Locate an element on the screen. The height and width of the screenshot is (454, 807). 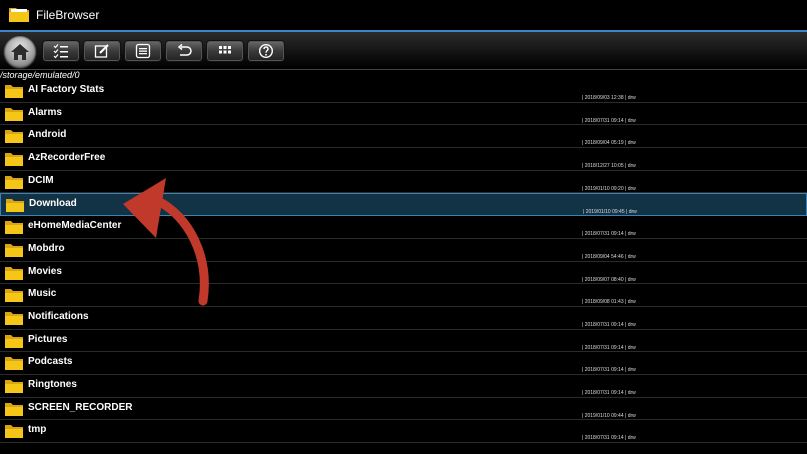
list-icon is located at coordinates (143, 51).